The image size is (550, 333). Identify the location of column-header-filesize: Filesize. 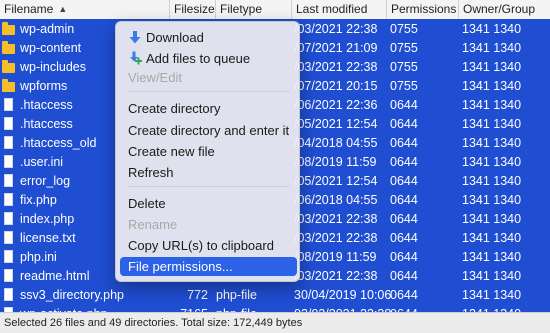
(193, 9).